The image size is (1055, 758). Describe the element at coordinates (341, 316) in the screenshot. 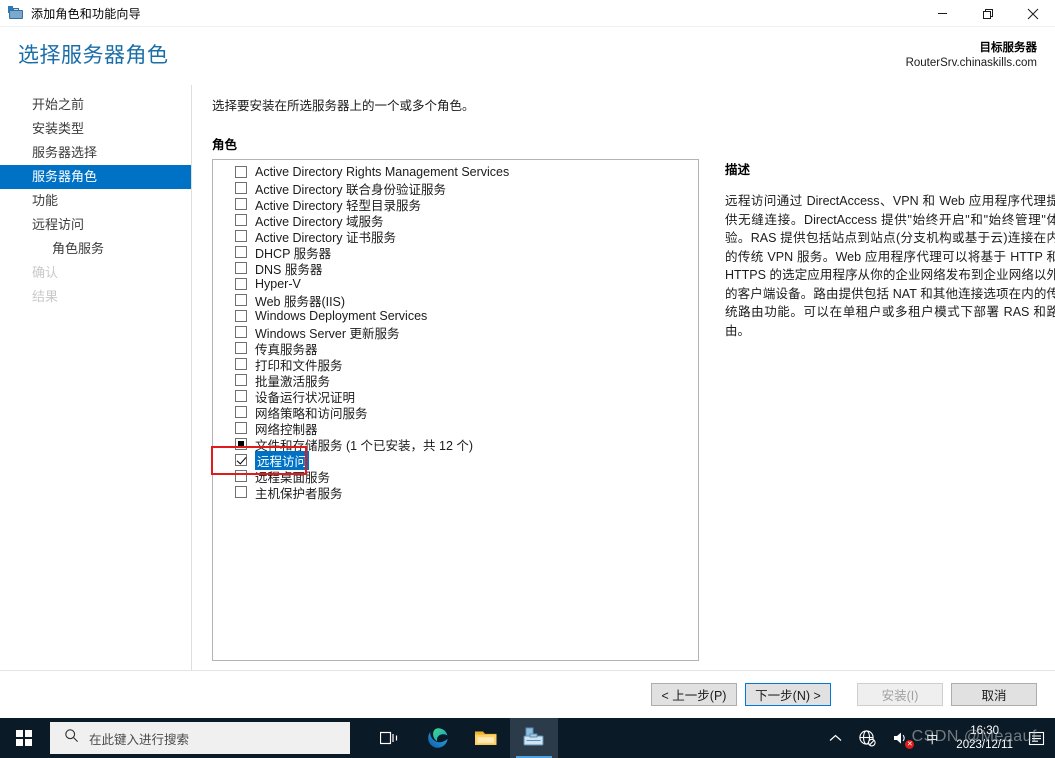

I see `role-label: Windows Deployment Services` at that location.